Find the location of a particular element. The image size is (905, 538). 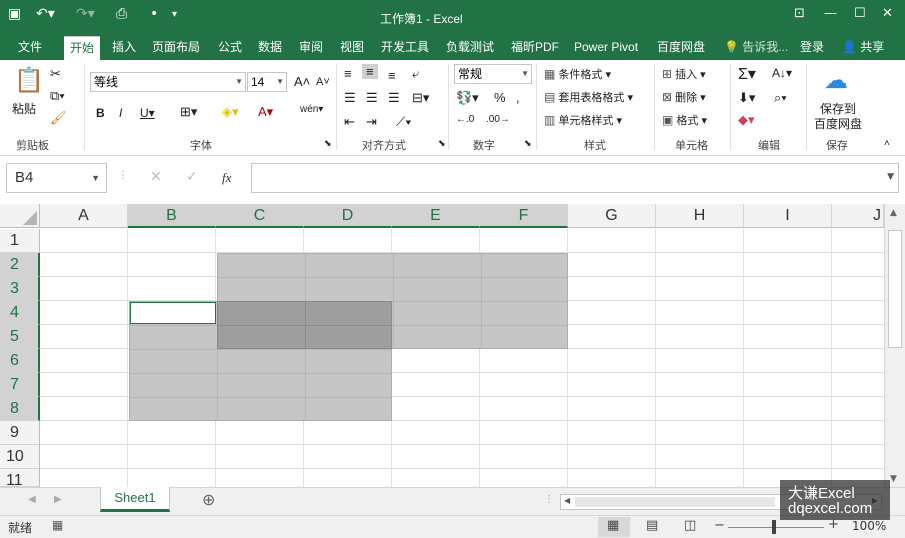

share-button: 👤 共享 is located at coordinates (863, 48).